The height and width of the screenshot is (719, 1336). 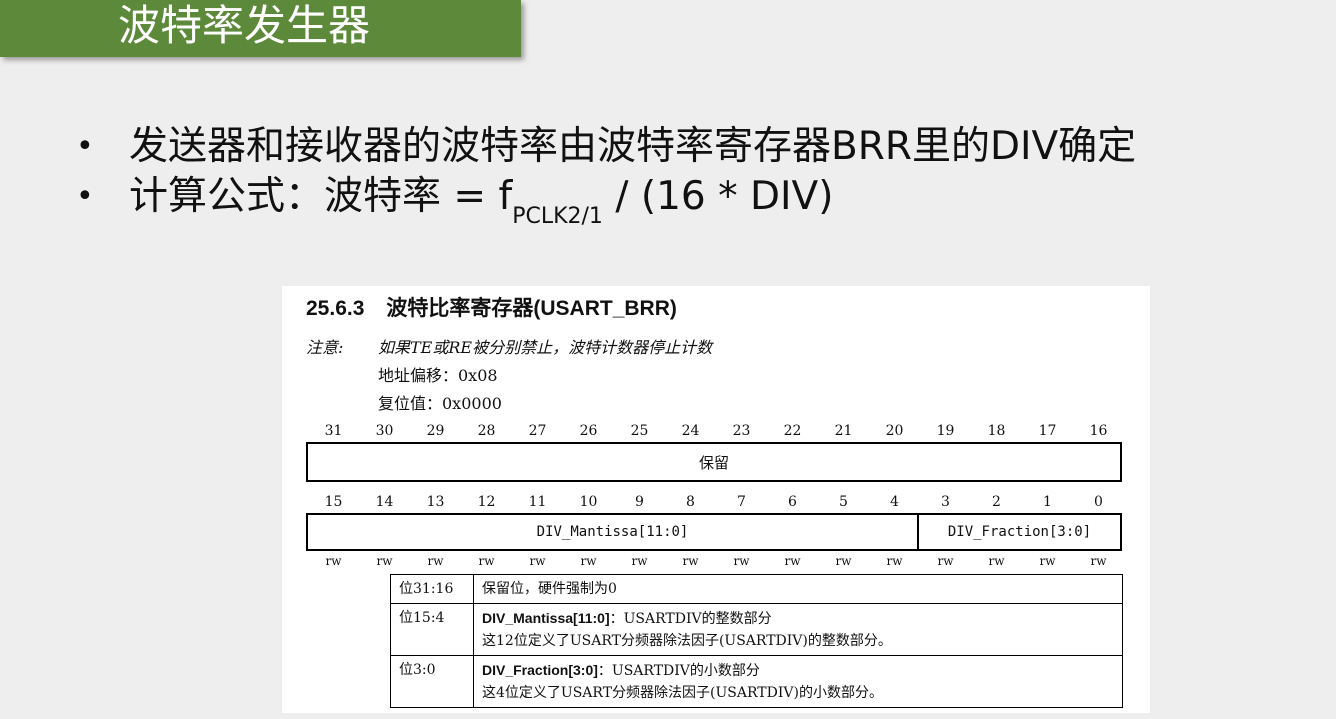 What do you see at coordinates (690, 431) in the screenshot?
I see `bit-number: 24` at bounding box center [690, 431].